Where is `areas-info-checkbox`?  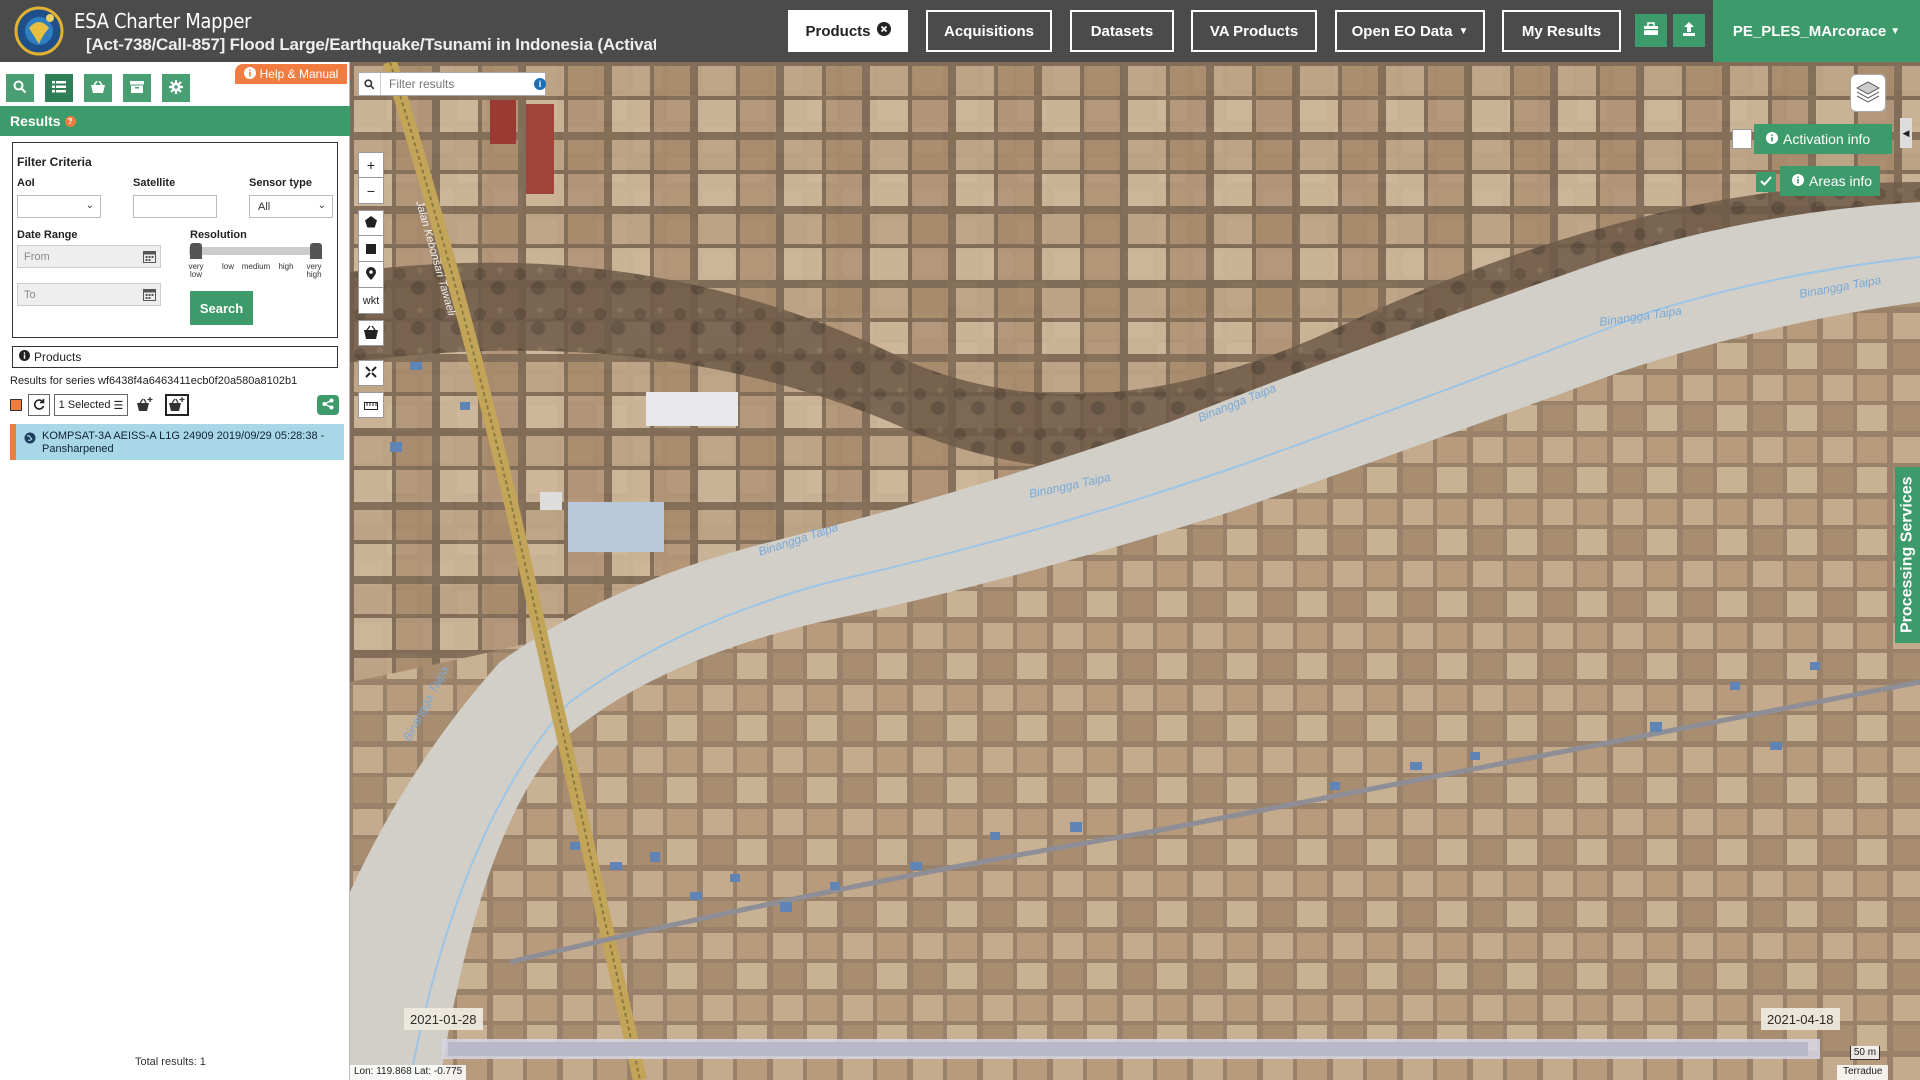
areas-info-checkbox is located at coordinates (1766, 182).